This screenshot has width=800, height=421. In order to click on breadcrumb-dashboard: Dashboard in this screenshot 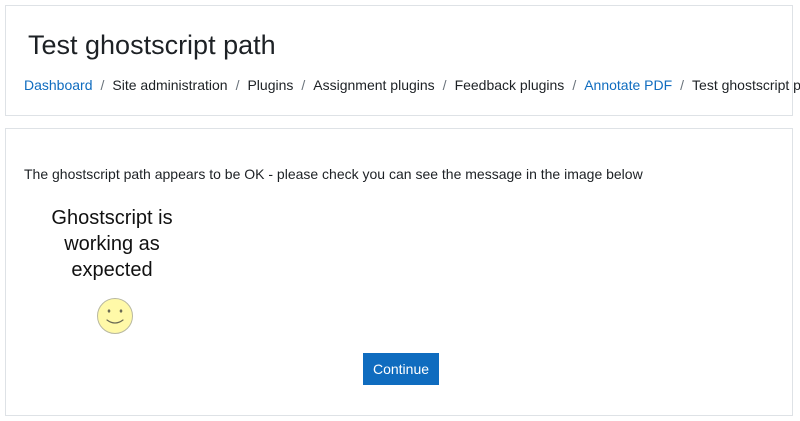, I will do `click(58, 85)`.